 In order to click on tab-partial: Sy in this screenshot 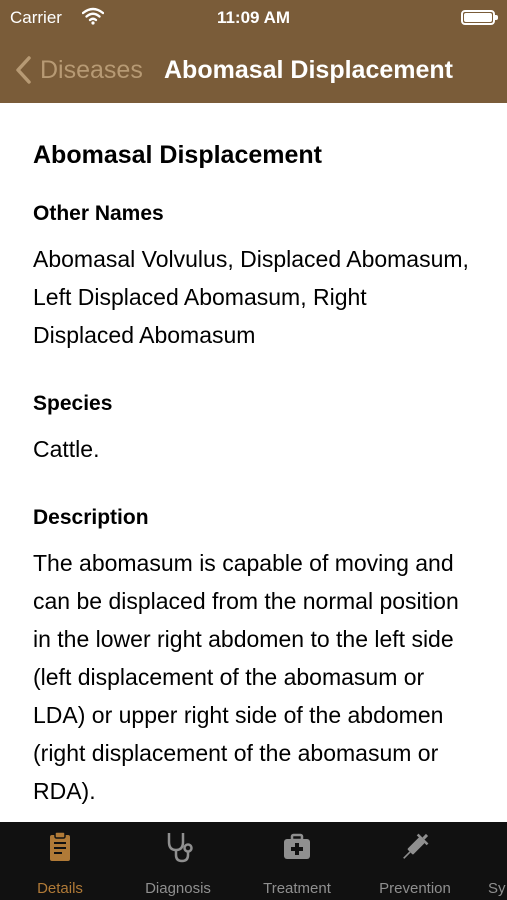, I will do `click(492, 863)`.